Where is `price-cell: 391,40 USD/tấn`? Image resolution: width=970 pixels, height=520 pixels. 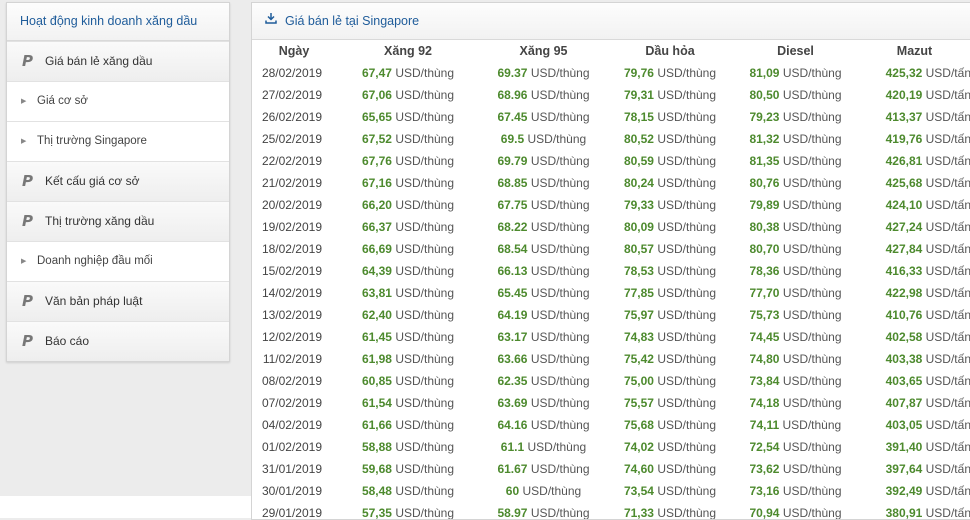 price-cell: 391,40 USD/tấn is located at coordinates (914, 447).